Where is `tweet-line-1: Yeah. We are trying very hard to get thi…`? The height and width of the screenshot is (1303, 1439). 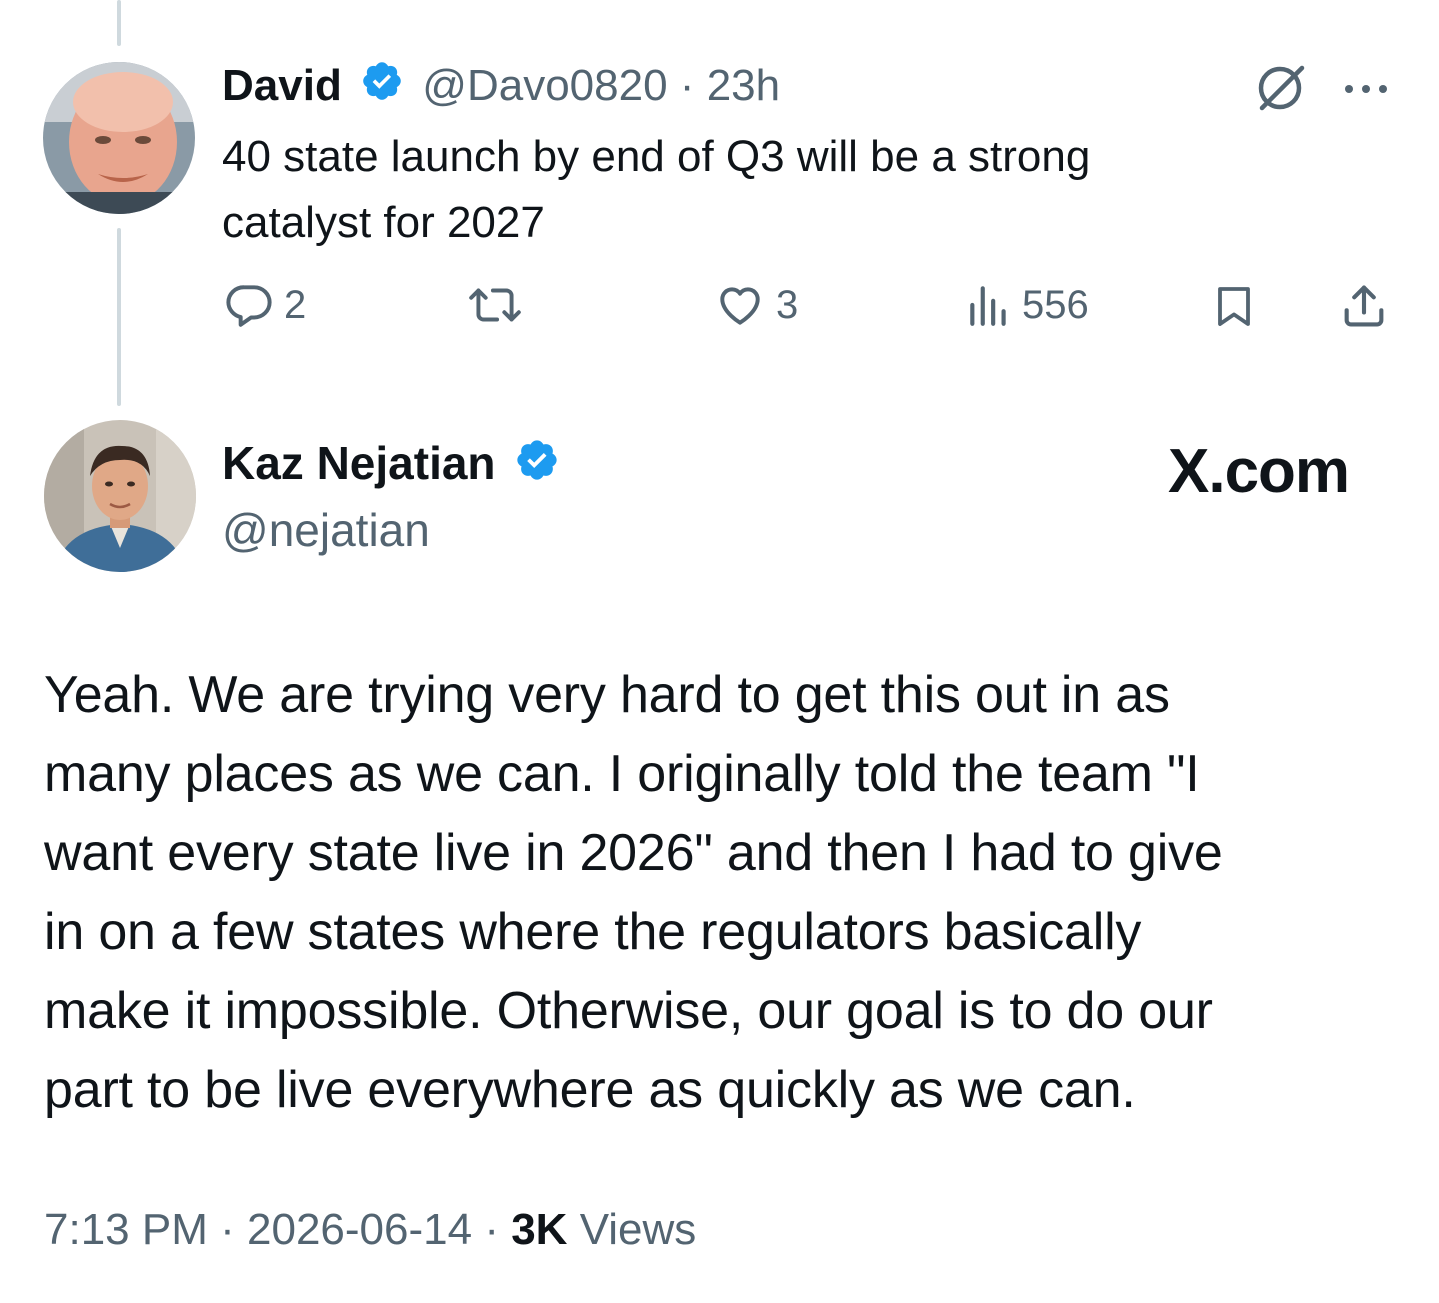 tweet-line-1: Yeah. We are trying very hard to get thi… is located at coordinates (607, 695).